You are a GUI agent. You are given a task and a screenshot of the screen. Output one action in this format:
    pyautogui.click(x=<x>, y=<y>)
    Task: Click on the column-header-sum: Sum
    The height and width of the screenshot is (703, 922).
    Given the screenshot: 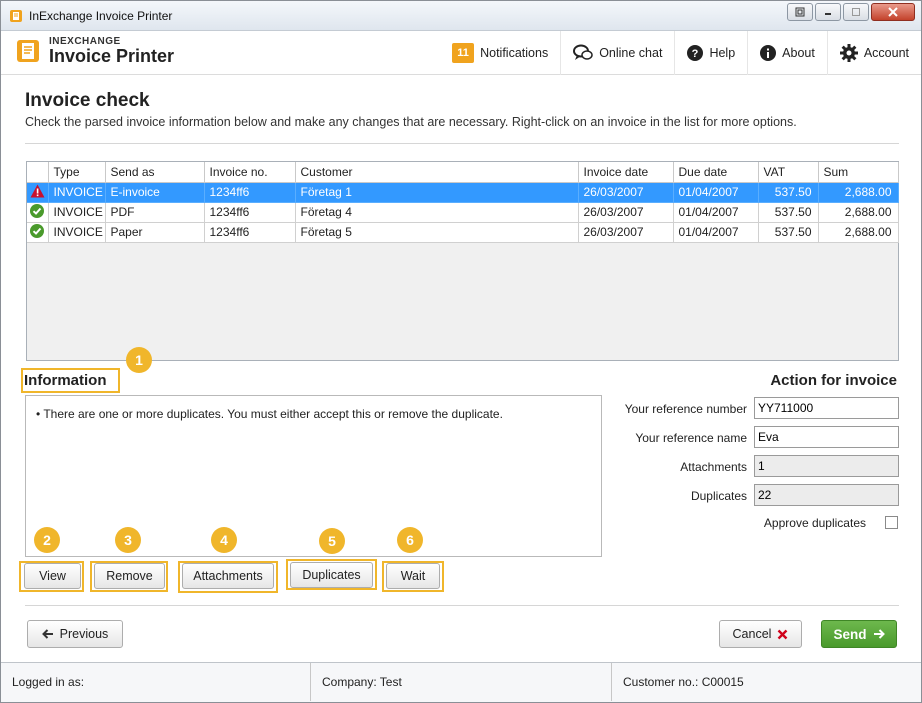 What is the action you would take?
    pyautogui.click(x=858, y=172)
    